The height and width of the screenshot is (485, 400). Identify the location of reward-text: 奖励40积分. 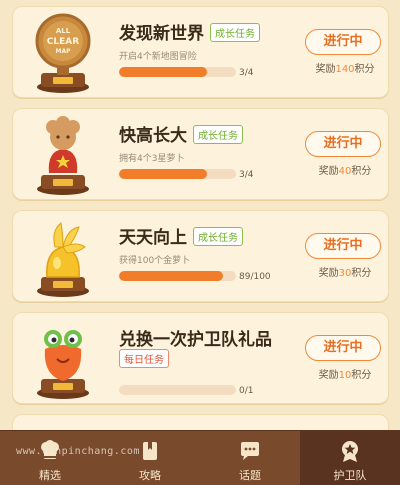
(345, 171).